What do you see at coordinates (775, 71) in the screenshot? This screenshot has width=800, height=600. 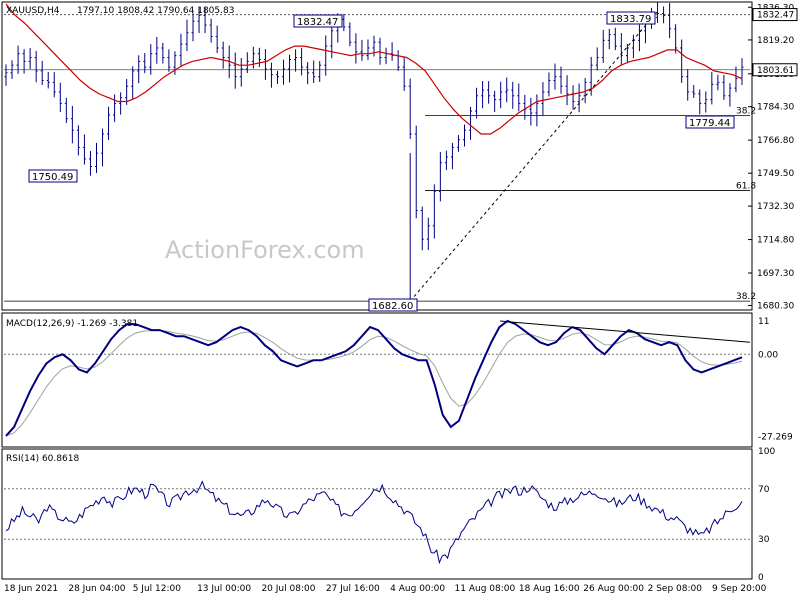 I see `right-price-label-current: 1803.61` at bounding box center [775, 71].